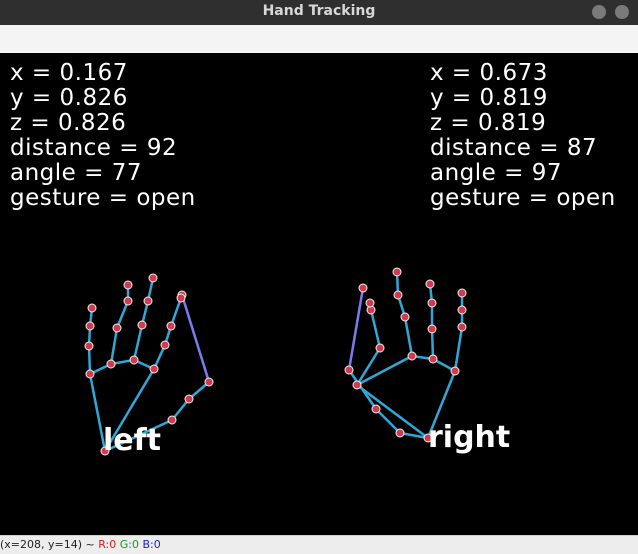 This screenshot has height=554, width=638. What do you see at coordinates (107, 544) in the screenshot?
I see `status-r: R:0` at bounding box center [107, 544].